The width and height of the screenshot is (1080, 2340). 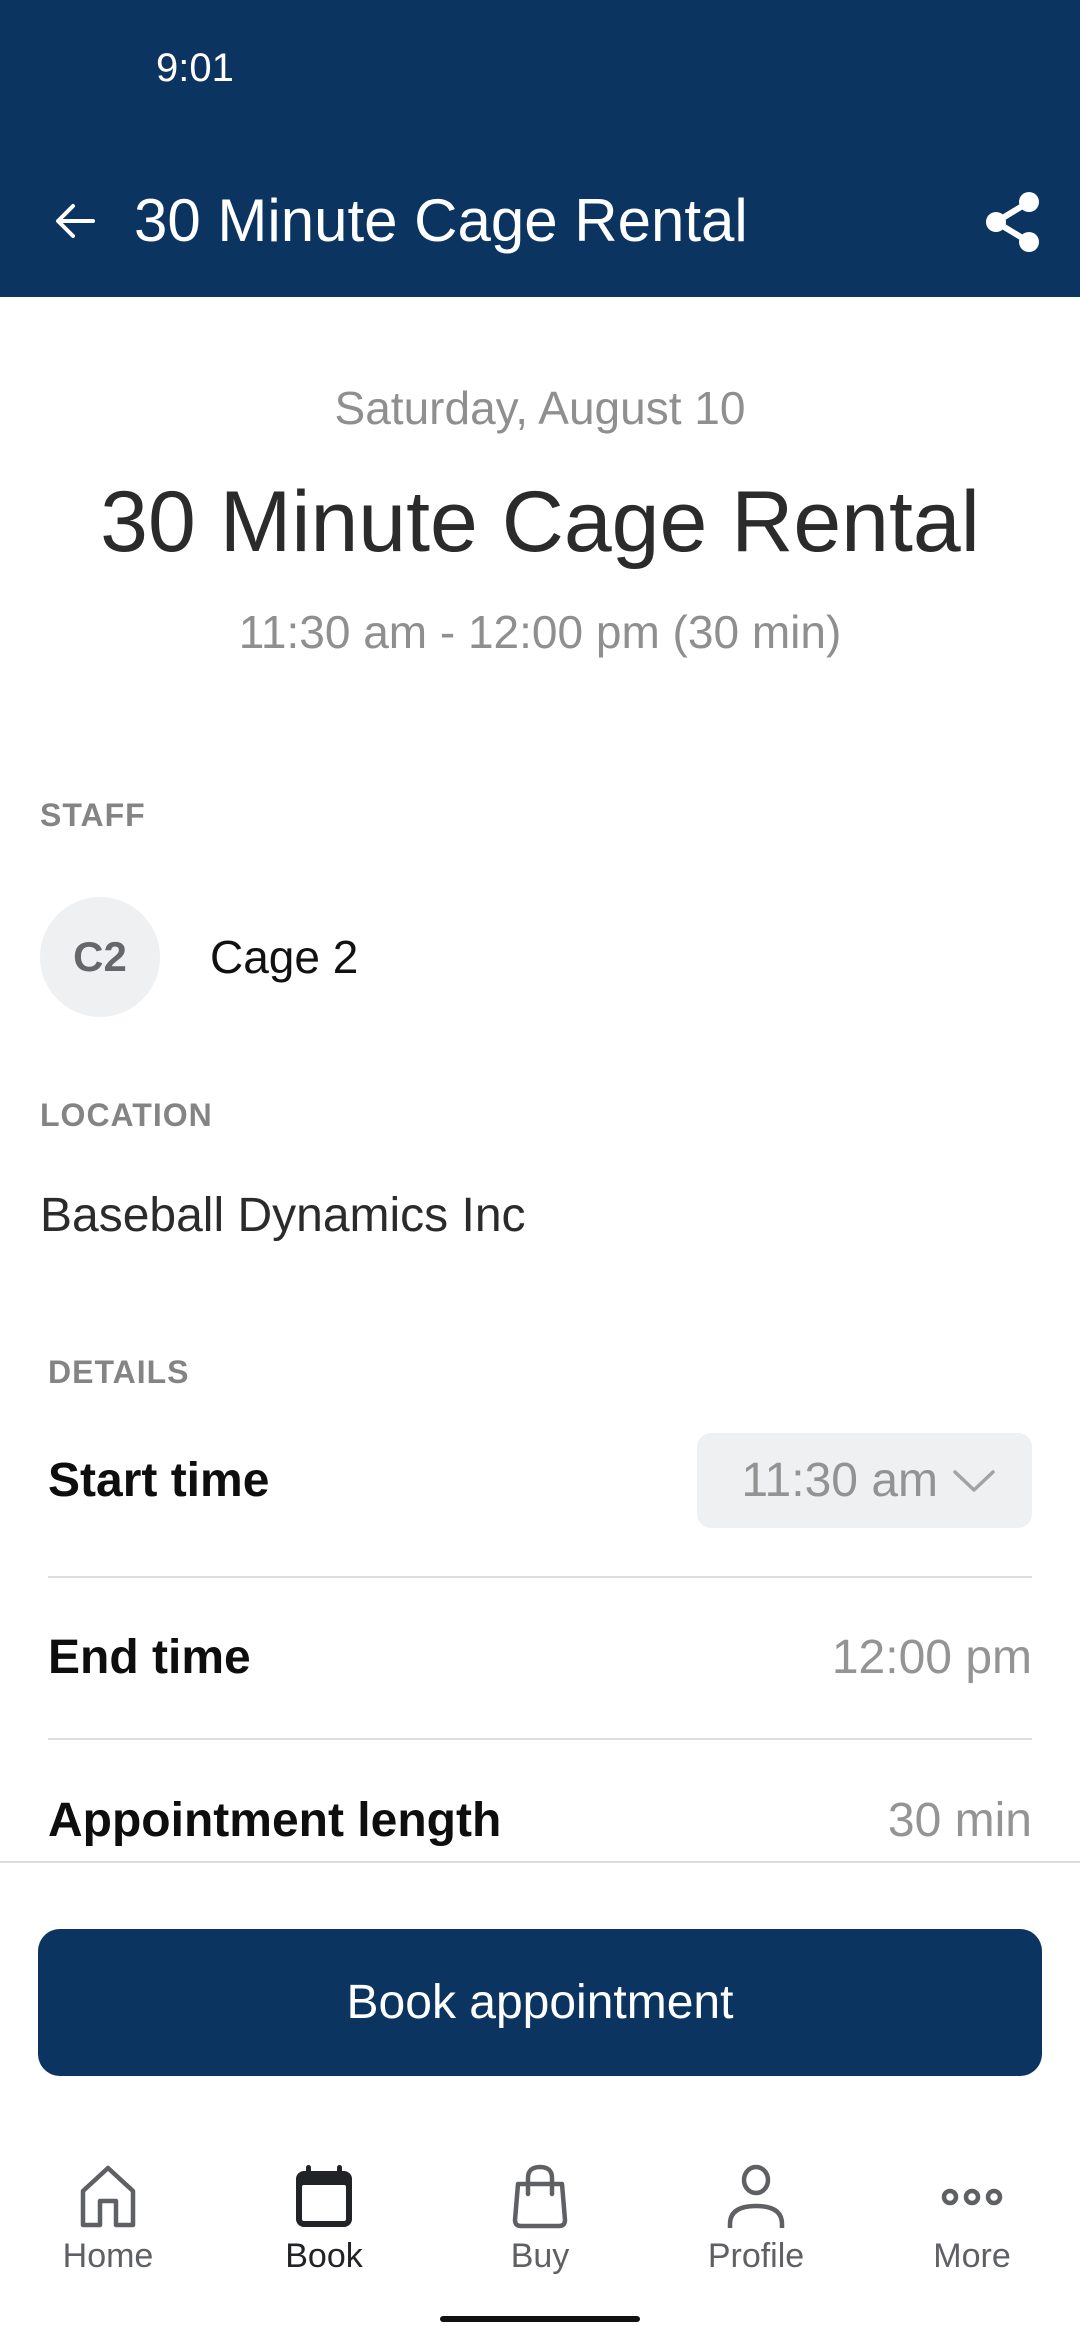 I want to click on tab-book-label: Book, so click(x=324, y=2256).